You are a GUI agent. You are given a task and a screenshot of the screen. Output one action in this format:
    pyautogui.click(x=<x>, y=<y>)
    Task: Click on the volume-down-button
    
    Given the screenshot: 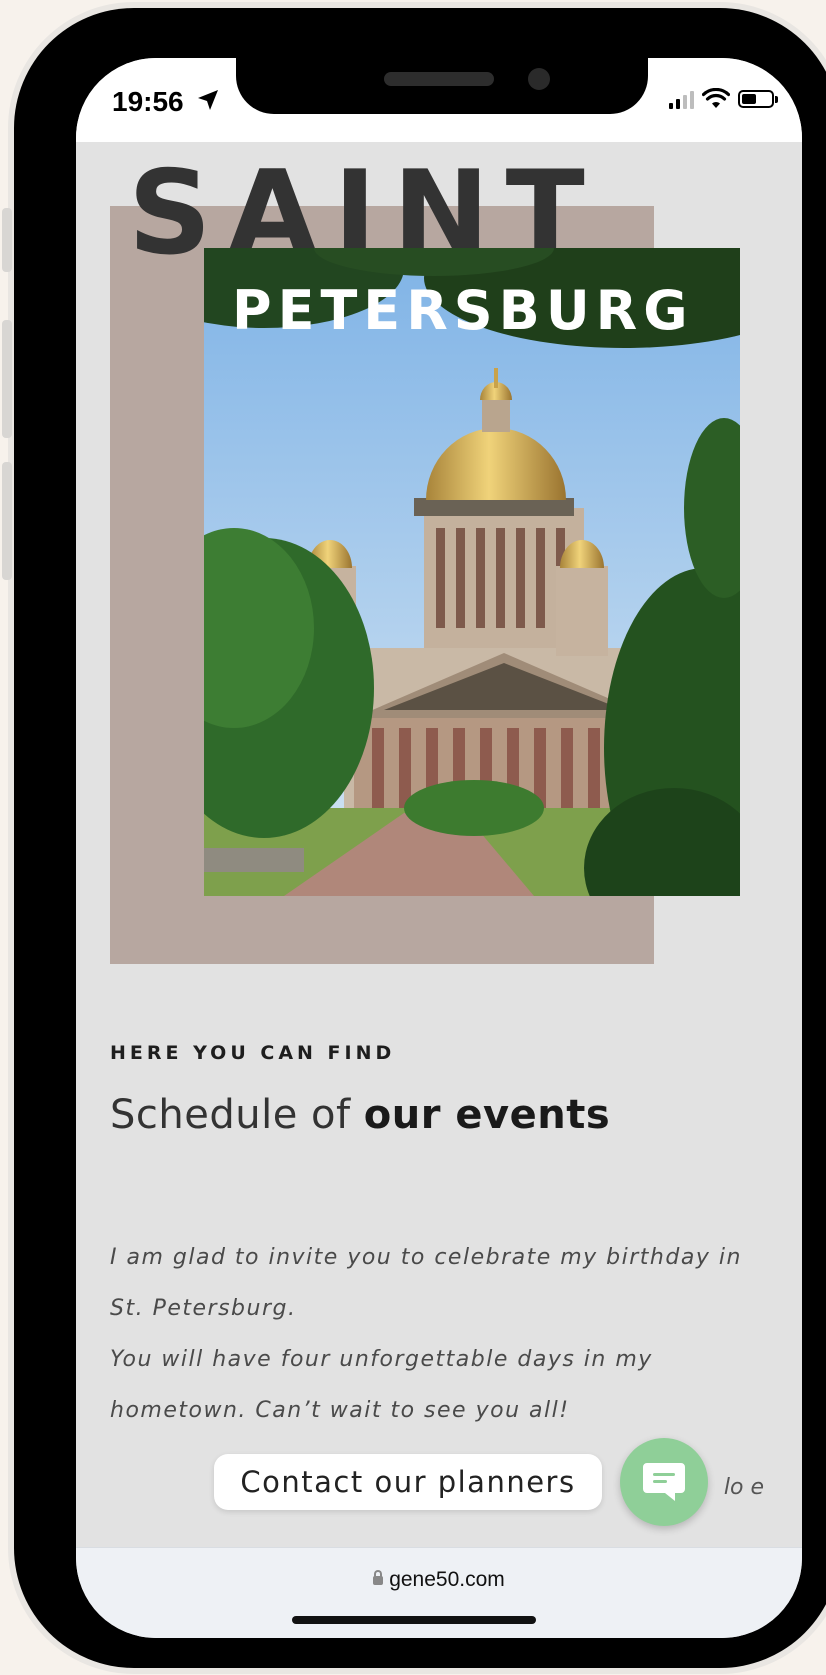 What is the action you would take?
    pyautogui.click(x=7, y=521)
    